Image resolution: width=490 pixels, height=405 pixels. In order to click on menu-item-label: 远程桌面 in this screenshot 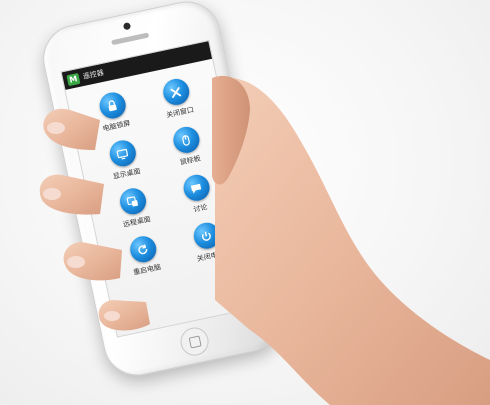, I will do `click(137, 222)`.